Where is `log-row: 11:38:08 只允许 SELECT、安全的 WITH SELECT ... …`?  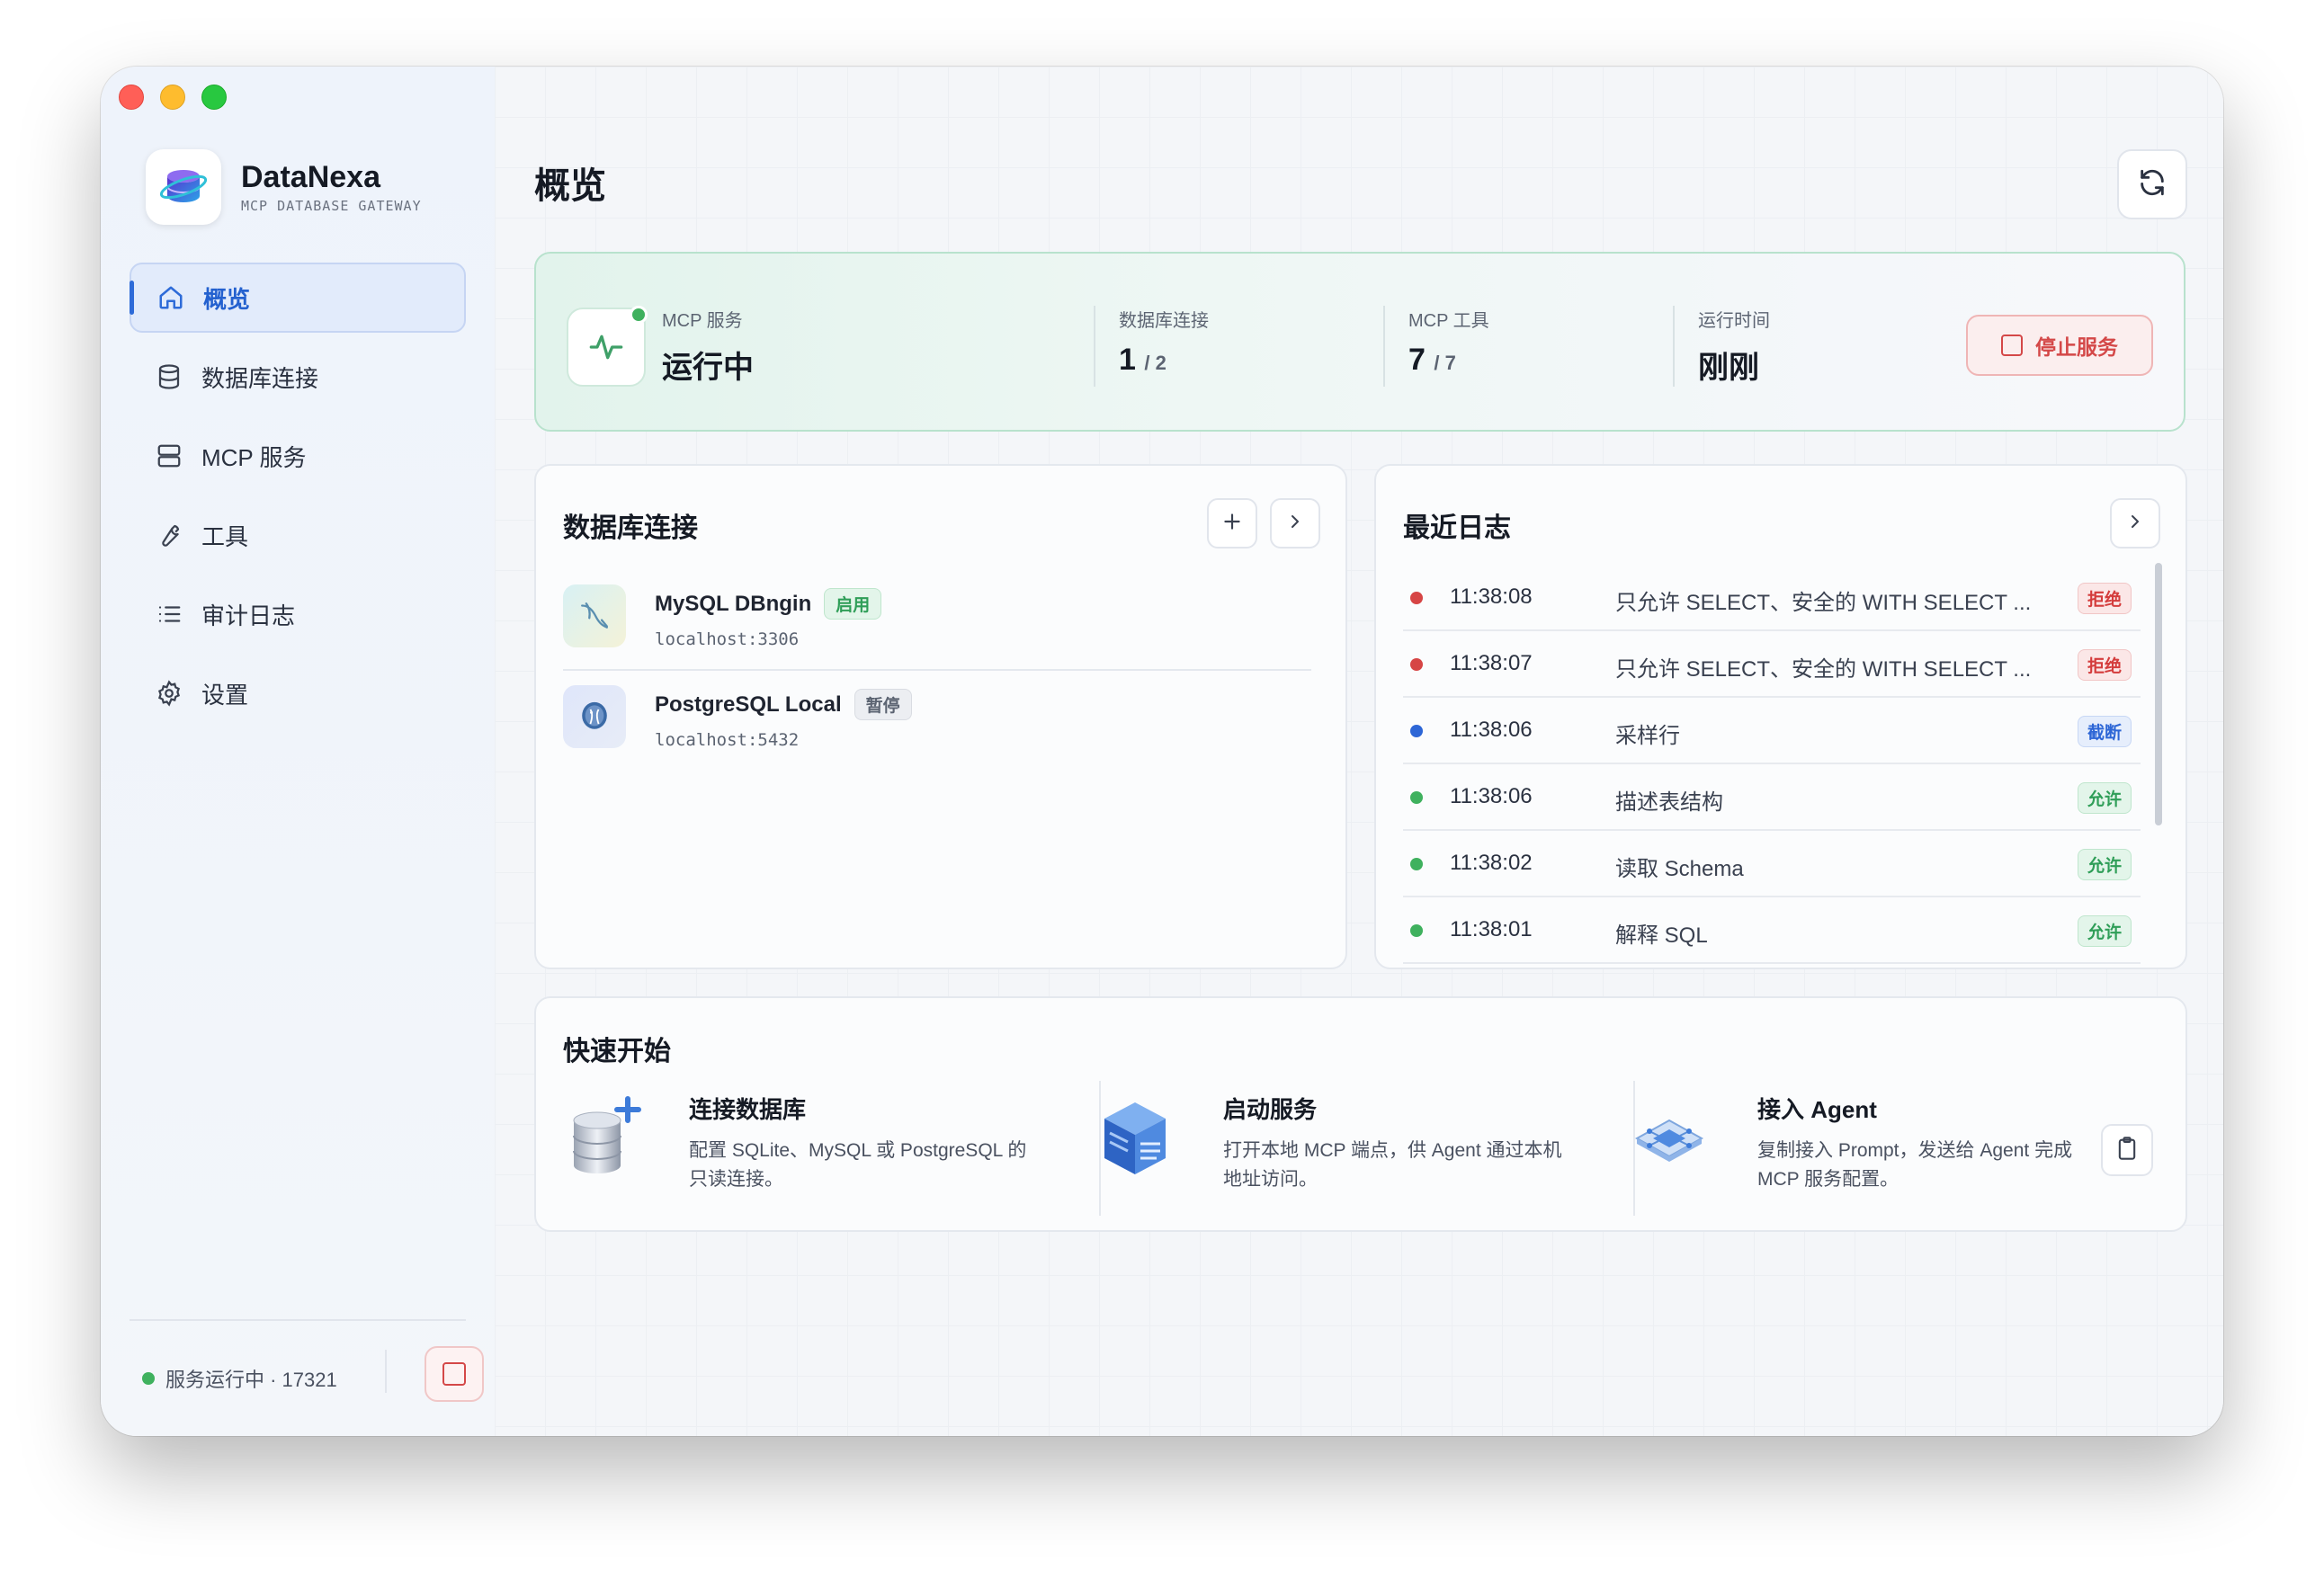
log-row: 11:38:08 只允许 SELECT、安全的 WITH SELECT ... … is located at coordinates (1772, 598).